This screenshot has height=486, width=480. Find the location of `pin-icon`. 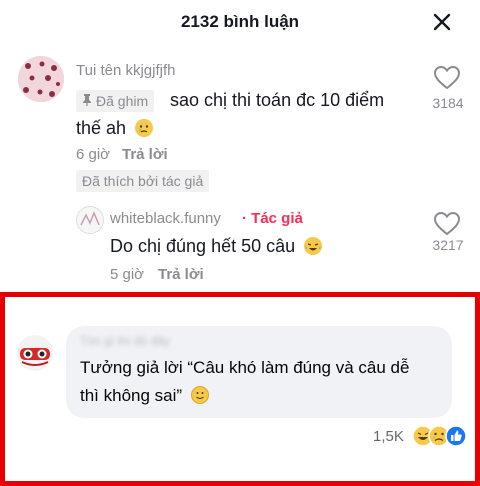

pin-icon is located at coordinates (87, 101).